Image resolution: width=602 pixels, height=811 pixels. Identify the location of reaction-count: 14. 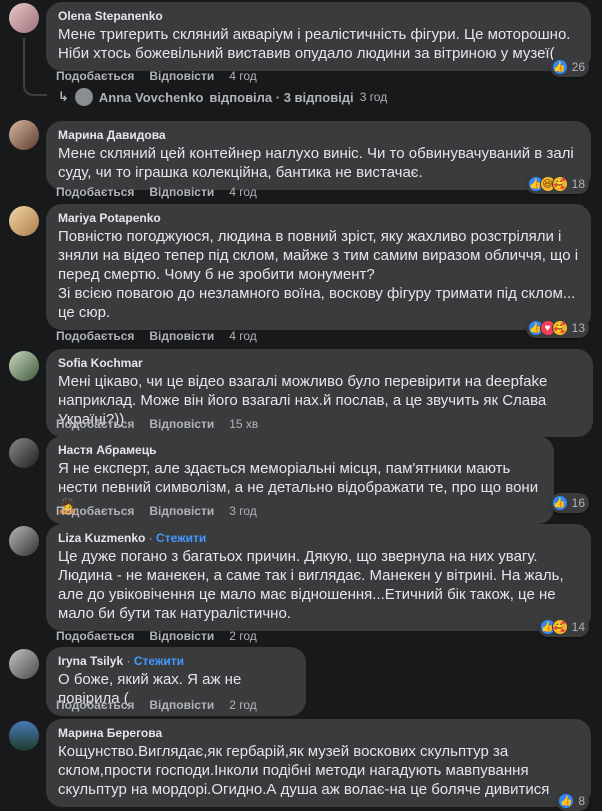
(578, 627).